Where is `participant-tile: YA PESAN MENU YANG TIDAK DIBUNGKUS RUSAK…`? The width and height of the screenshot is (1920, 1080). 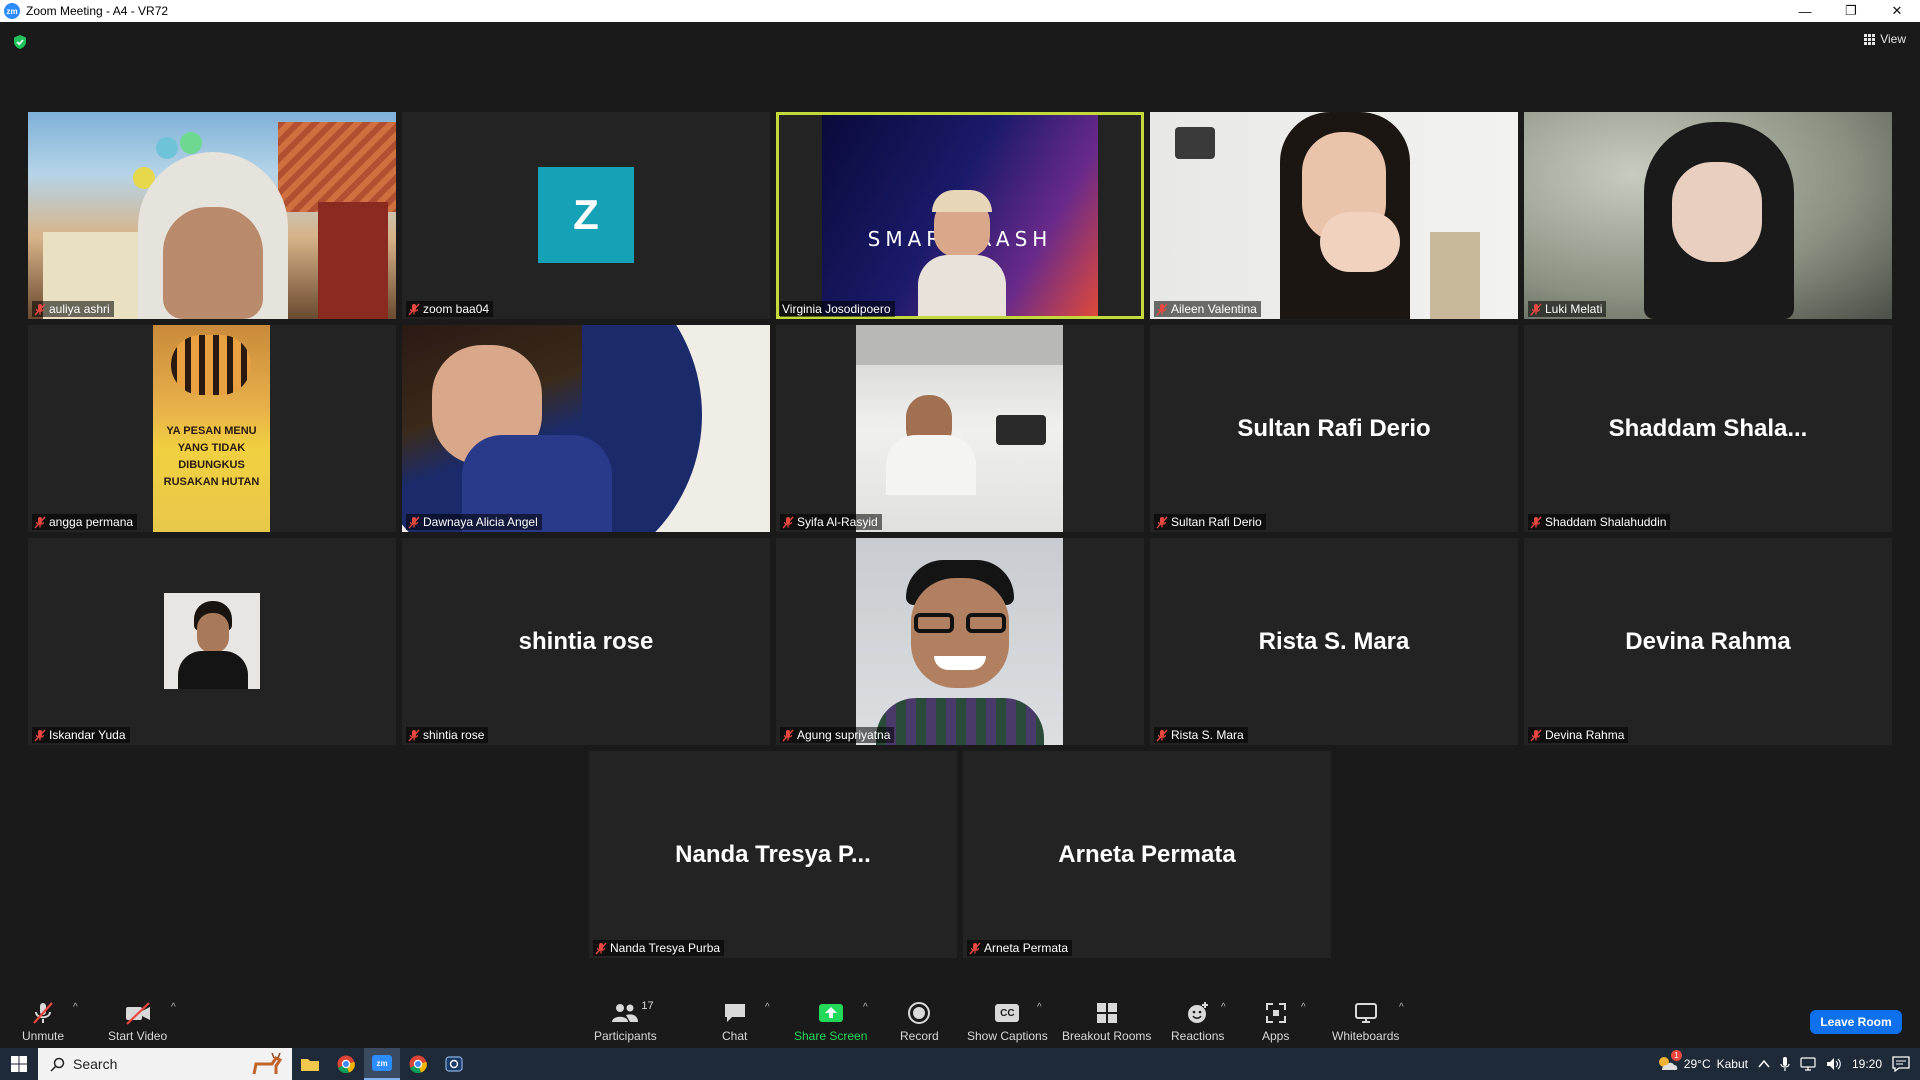
participant-tile: YA PESAN MENU YANG TIDAK DIBUNGKUS RUSAK… is located at coordinates (212, 428).